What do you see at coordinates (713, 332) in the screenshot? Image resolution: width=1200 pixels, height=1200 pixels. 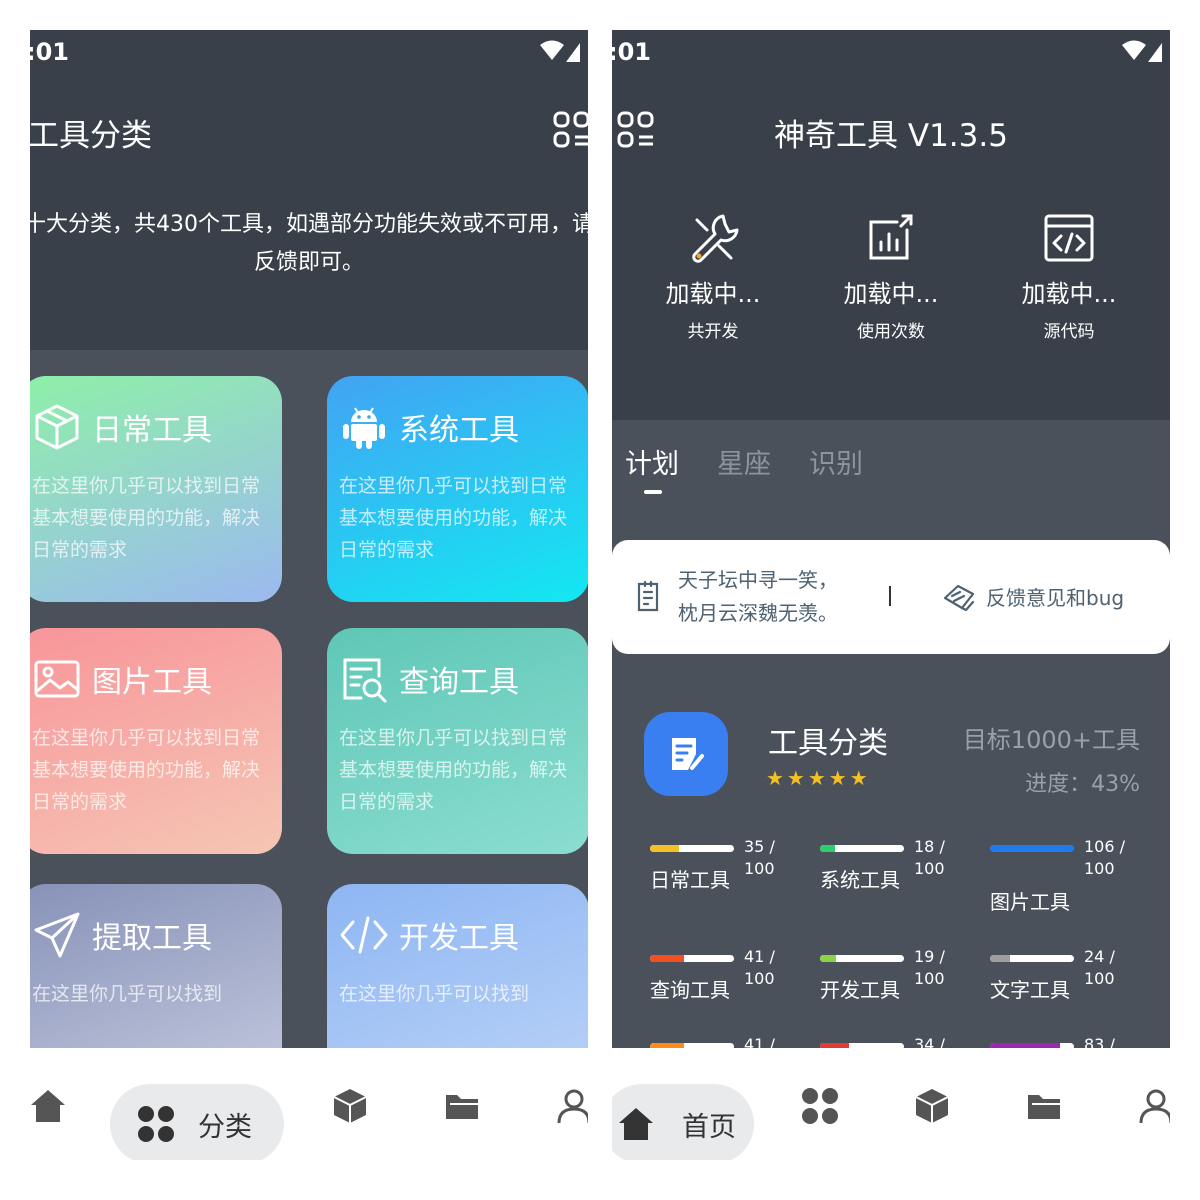 I see `stat-label: 共开发` at bounding box center [713, 332].